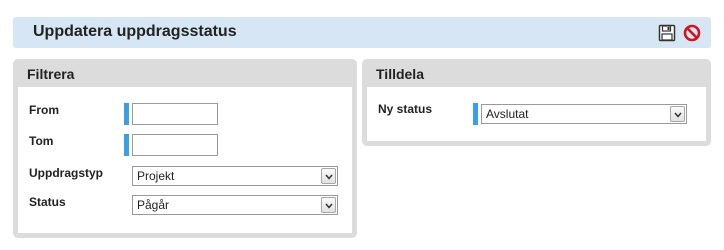 The image size is (724, 250). Describe the element at coordinates (47, 202) in the screenshot. I see `status-label: Status` at that location.